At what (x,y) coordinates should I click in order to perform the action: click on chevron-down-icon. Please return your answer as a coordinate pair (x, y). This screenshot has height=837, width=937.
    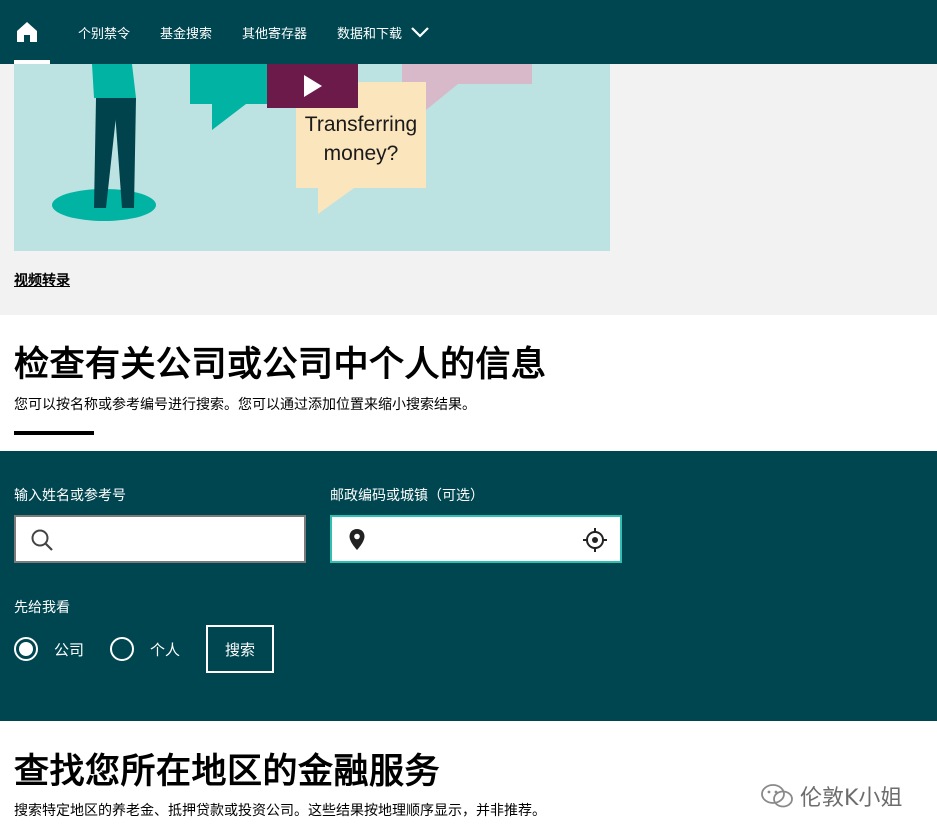
    Looking at the image, I should click on (420, 32).